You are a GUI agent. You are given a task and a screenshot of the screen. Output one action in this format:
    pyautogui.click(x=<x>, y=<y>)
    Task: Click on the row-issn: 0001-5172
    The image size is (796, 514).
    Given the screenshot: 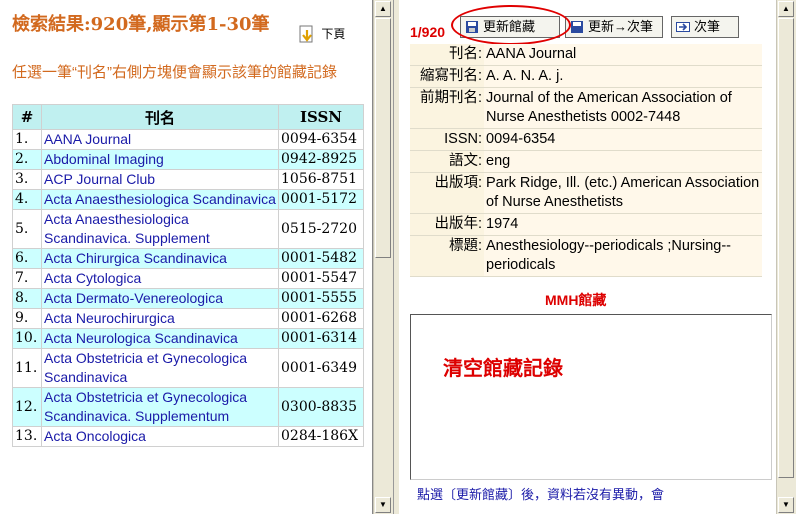 What is the action you would take?
    pyautogui.click(x=321, y=199)
    